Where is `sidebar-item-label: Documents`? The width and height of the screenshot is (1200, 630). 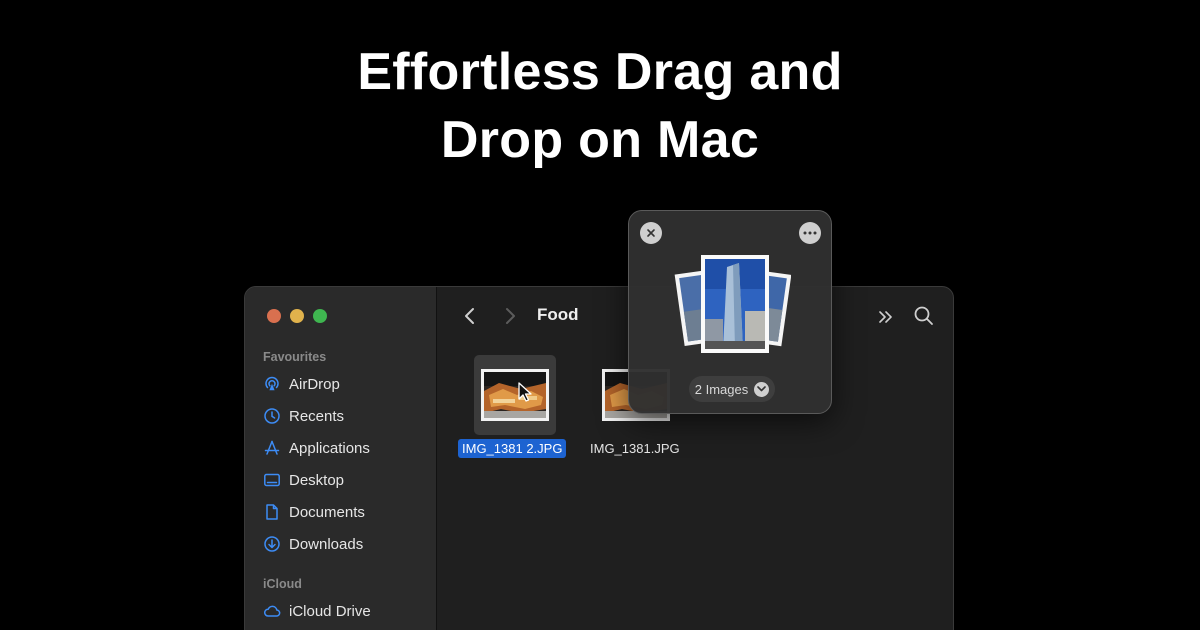
sidebar-item-label: Documents is located at coordinates (327, 512).